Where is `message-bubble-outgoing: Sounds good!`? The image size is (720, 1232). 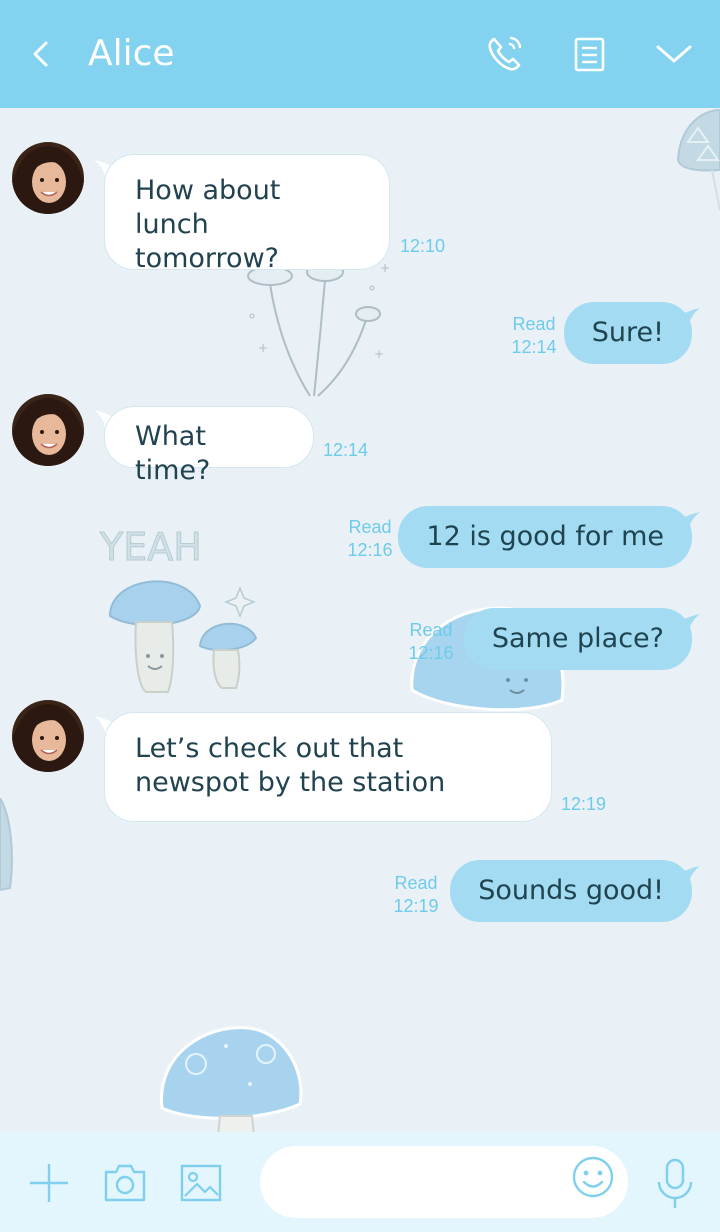
message-bubble-outgoing: Sounds good! is located at coordinates (571, 891).